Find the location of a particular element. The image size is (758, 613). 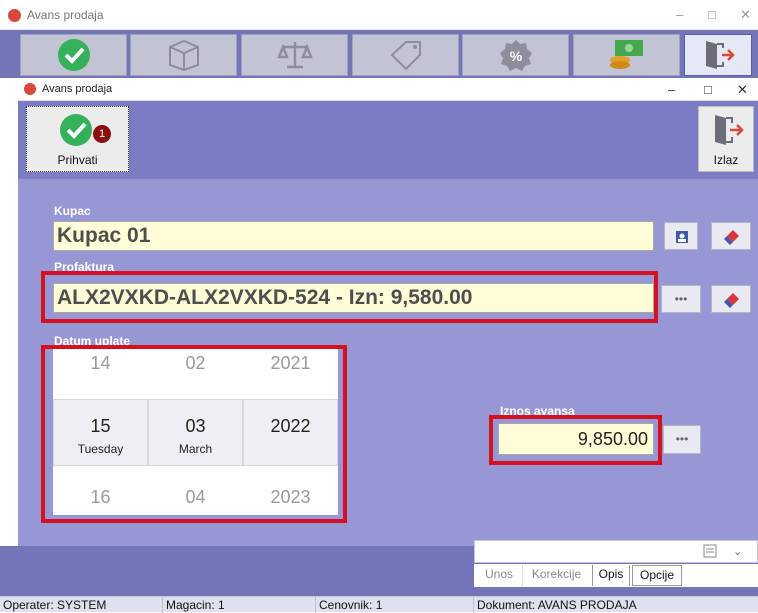

tab-korekcije: Korekcije is located at coordinates (556, 575).